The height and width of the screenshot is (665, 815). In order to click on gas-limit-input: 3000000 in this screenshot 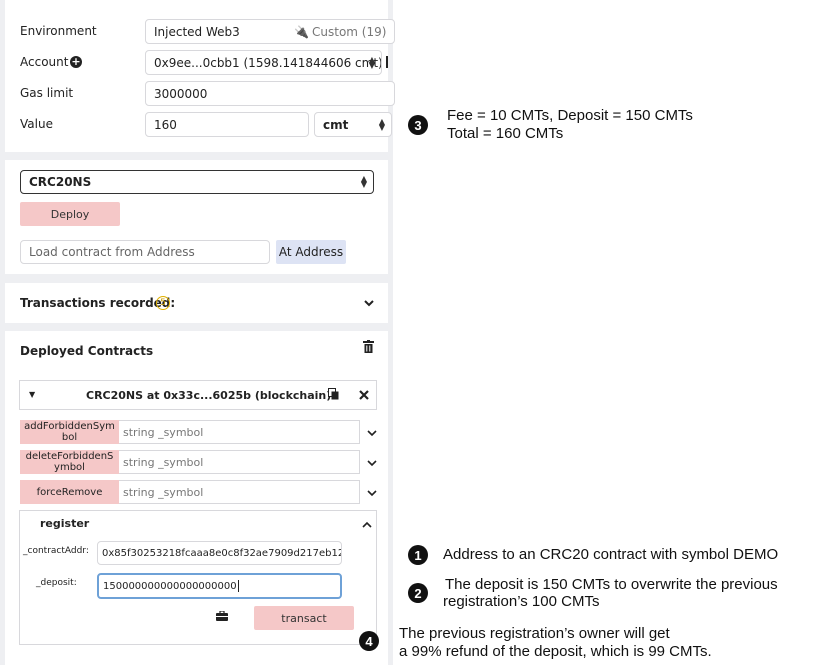, I will do `click(270, 93)`.